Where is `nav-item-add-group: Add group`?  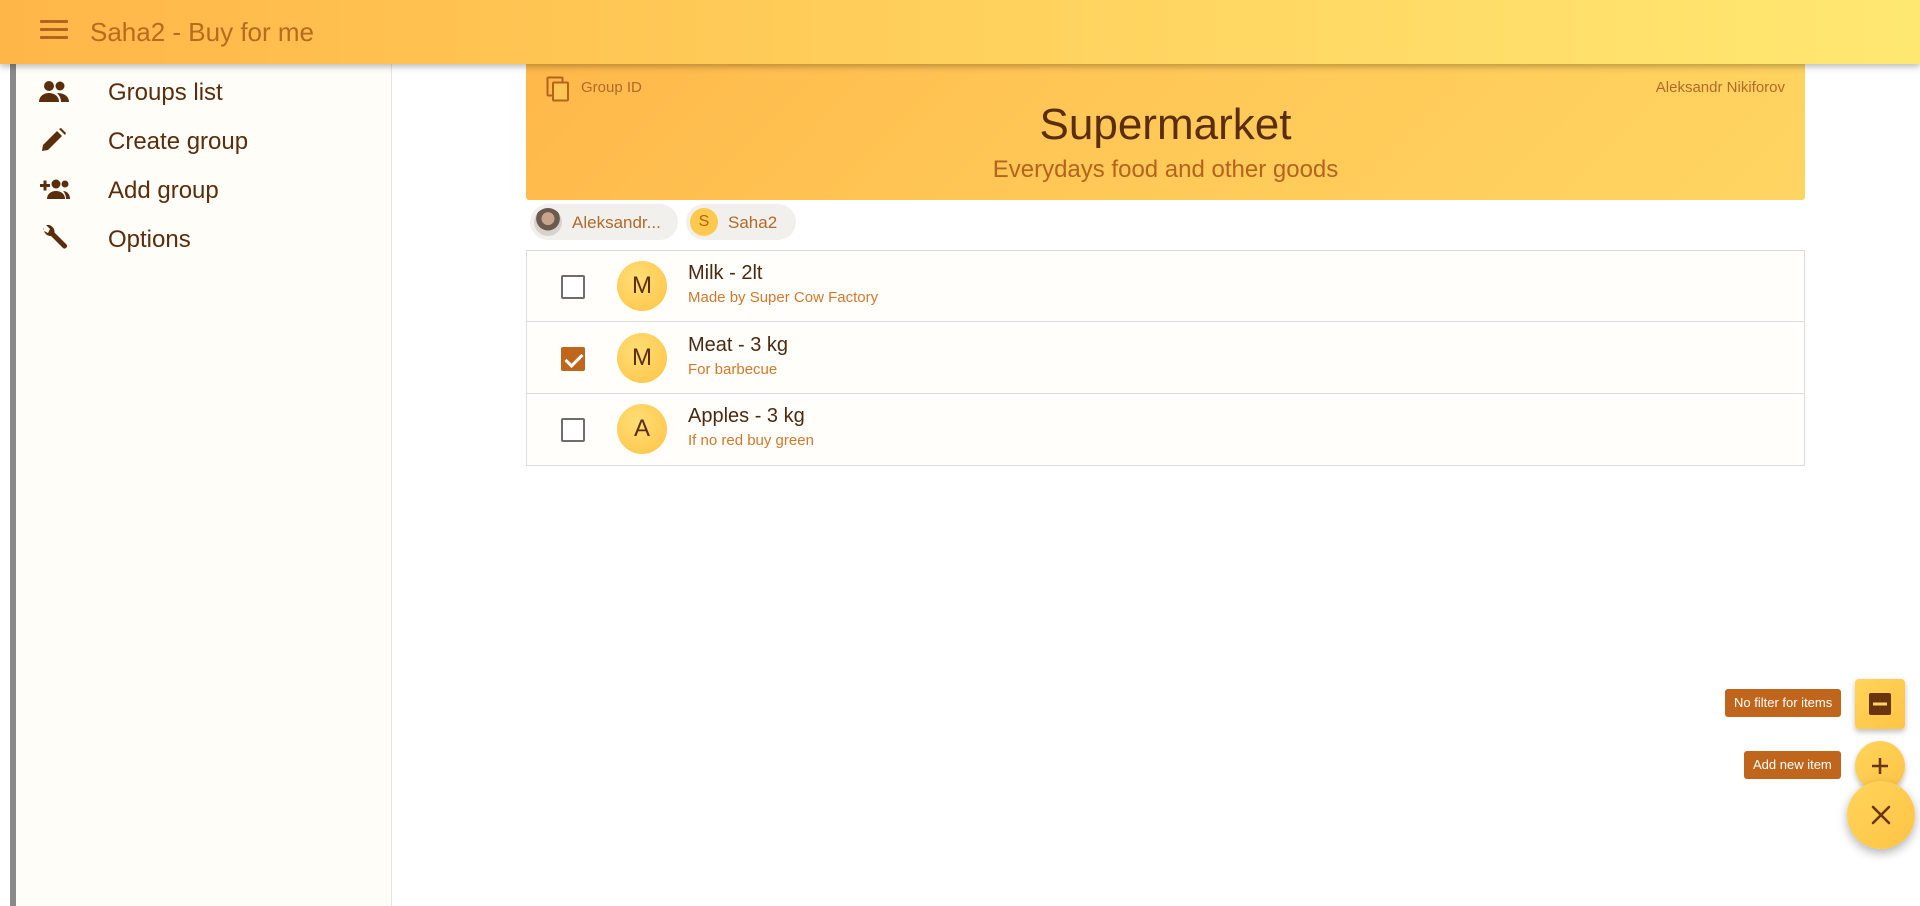
nav-item-add-group: Add group is located at coordinates (204, 190).